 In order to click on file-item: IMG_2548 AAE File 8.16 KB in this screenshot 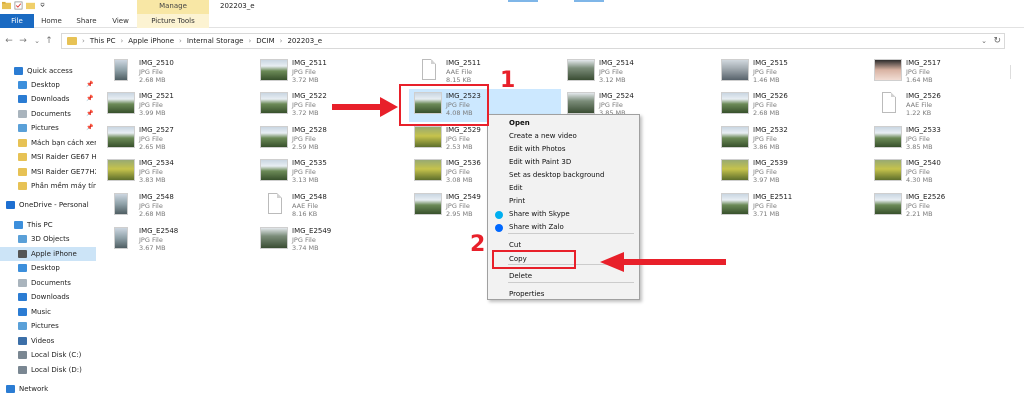, I will do `click(335, 208)`.